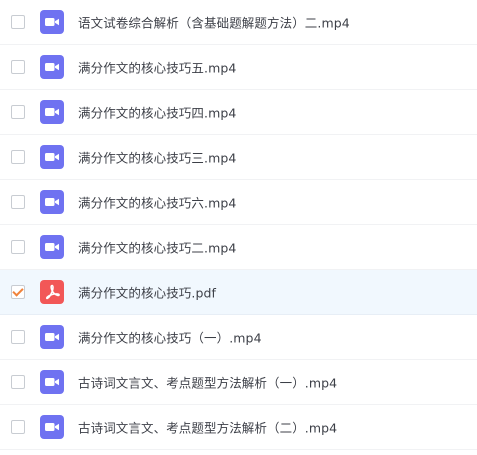 The height and width of the screenshot is (455, 477). Describe the element at coordinates (52, 292) in the screenshot. I see `pdf-icon` at that location.